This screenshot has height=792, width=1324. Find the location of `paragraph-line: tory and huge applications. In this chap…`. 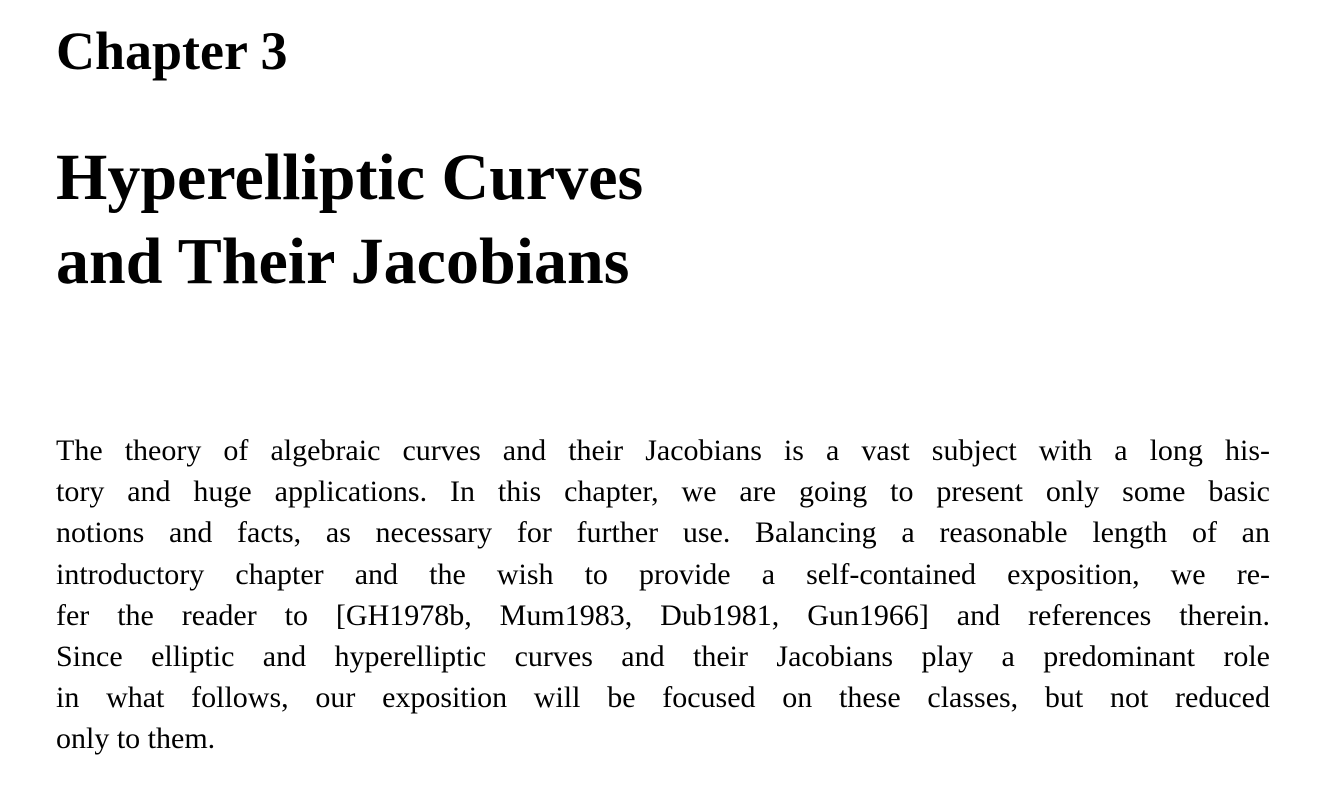

paragraph-line: tory and huge applications. In this chap… is located at coordinates (663, 492).